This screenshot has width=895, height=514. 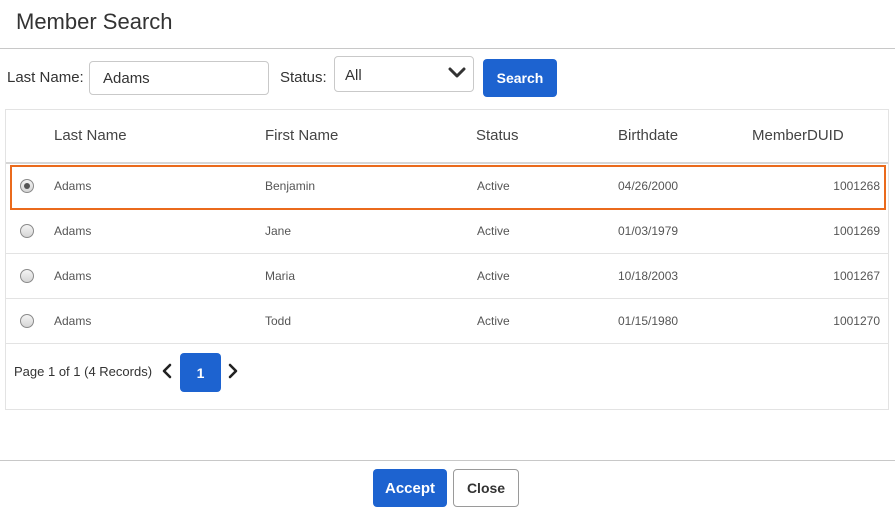 What do you see at coordinates (290, 186) in the screenshot?
I see `cell-first-name: Benjamin` at bounding box center [290, 186].